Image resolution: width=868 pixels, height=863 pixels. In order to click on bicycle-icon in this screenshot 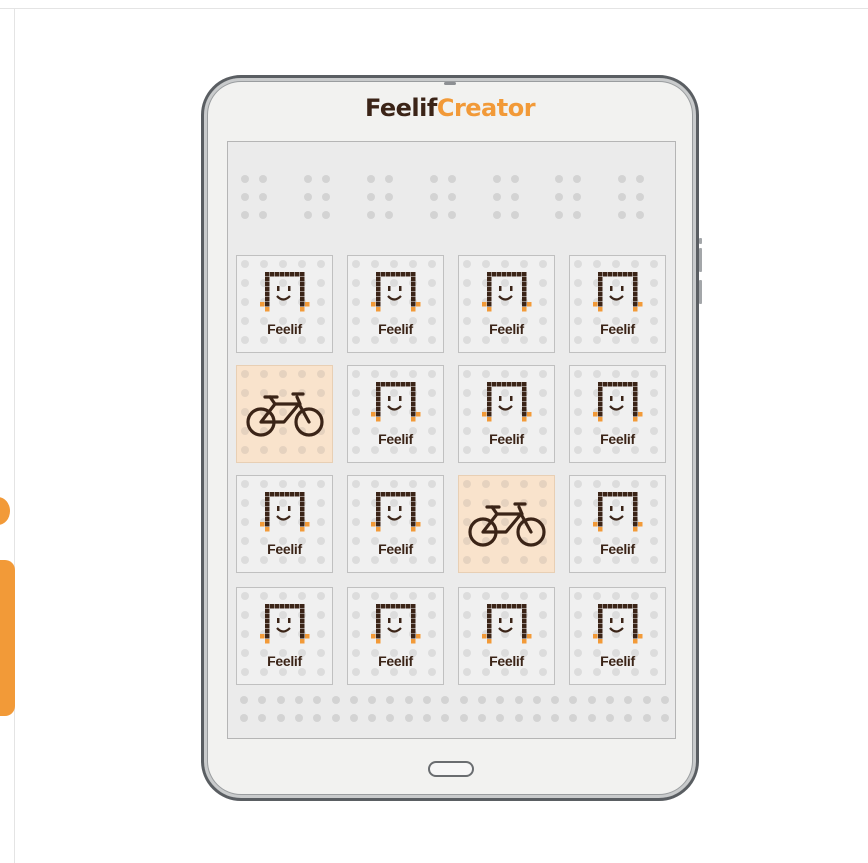, I will do `click(285, 414)`.